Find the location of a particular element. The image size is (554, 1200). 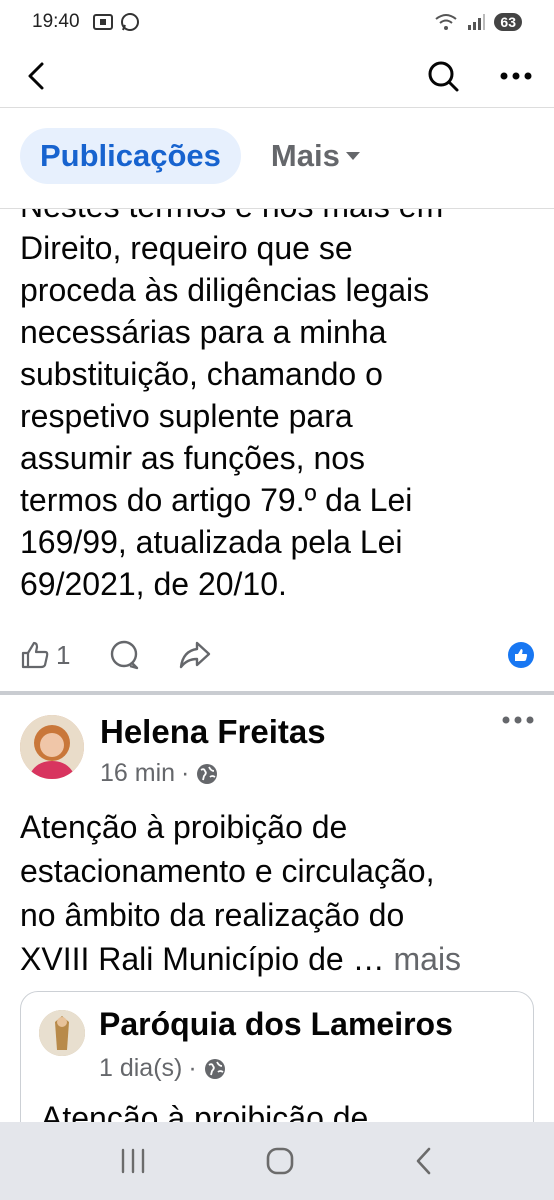

post-text-line: termos do artigo 79.º da Lei is located at coordinates (216, 500).